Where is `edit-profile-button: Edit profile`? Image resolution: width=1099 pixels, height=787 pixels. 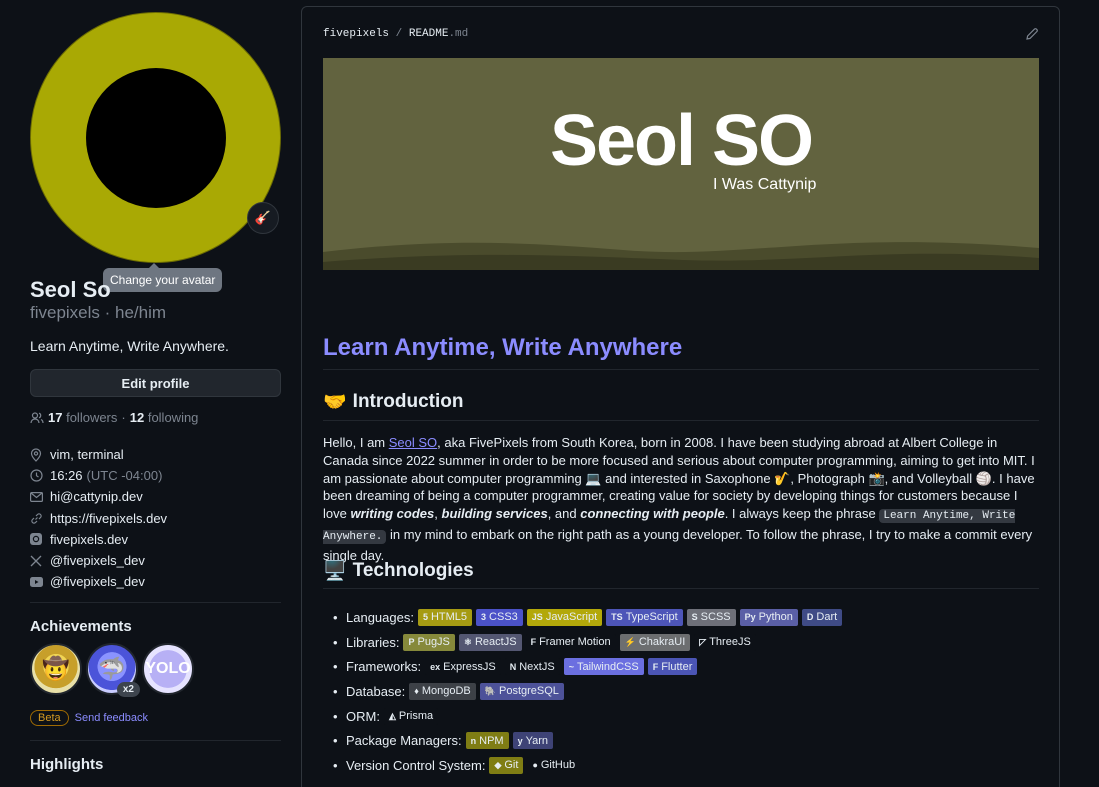
edit-profile-button: Edit profile is located at coordinates (155, 383).